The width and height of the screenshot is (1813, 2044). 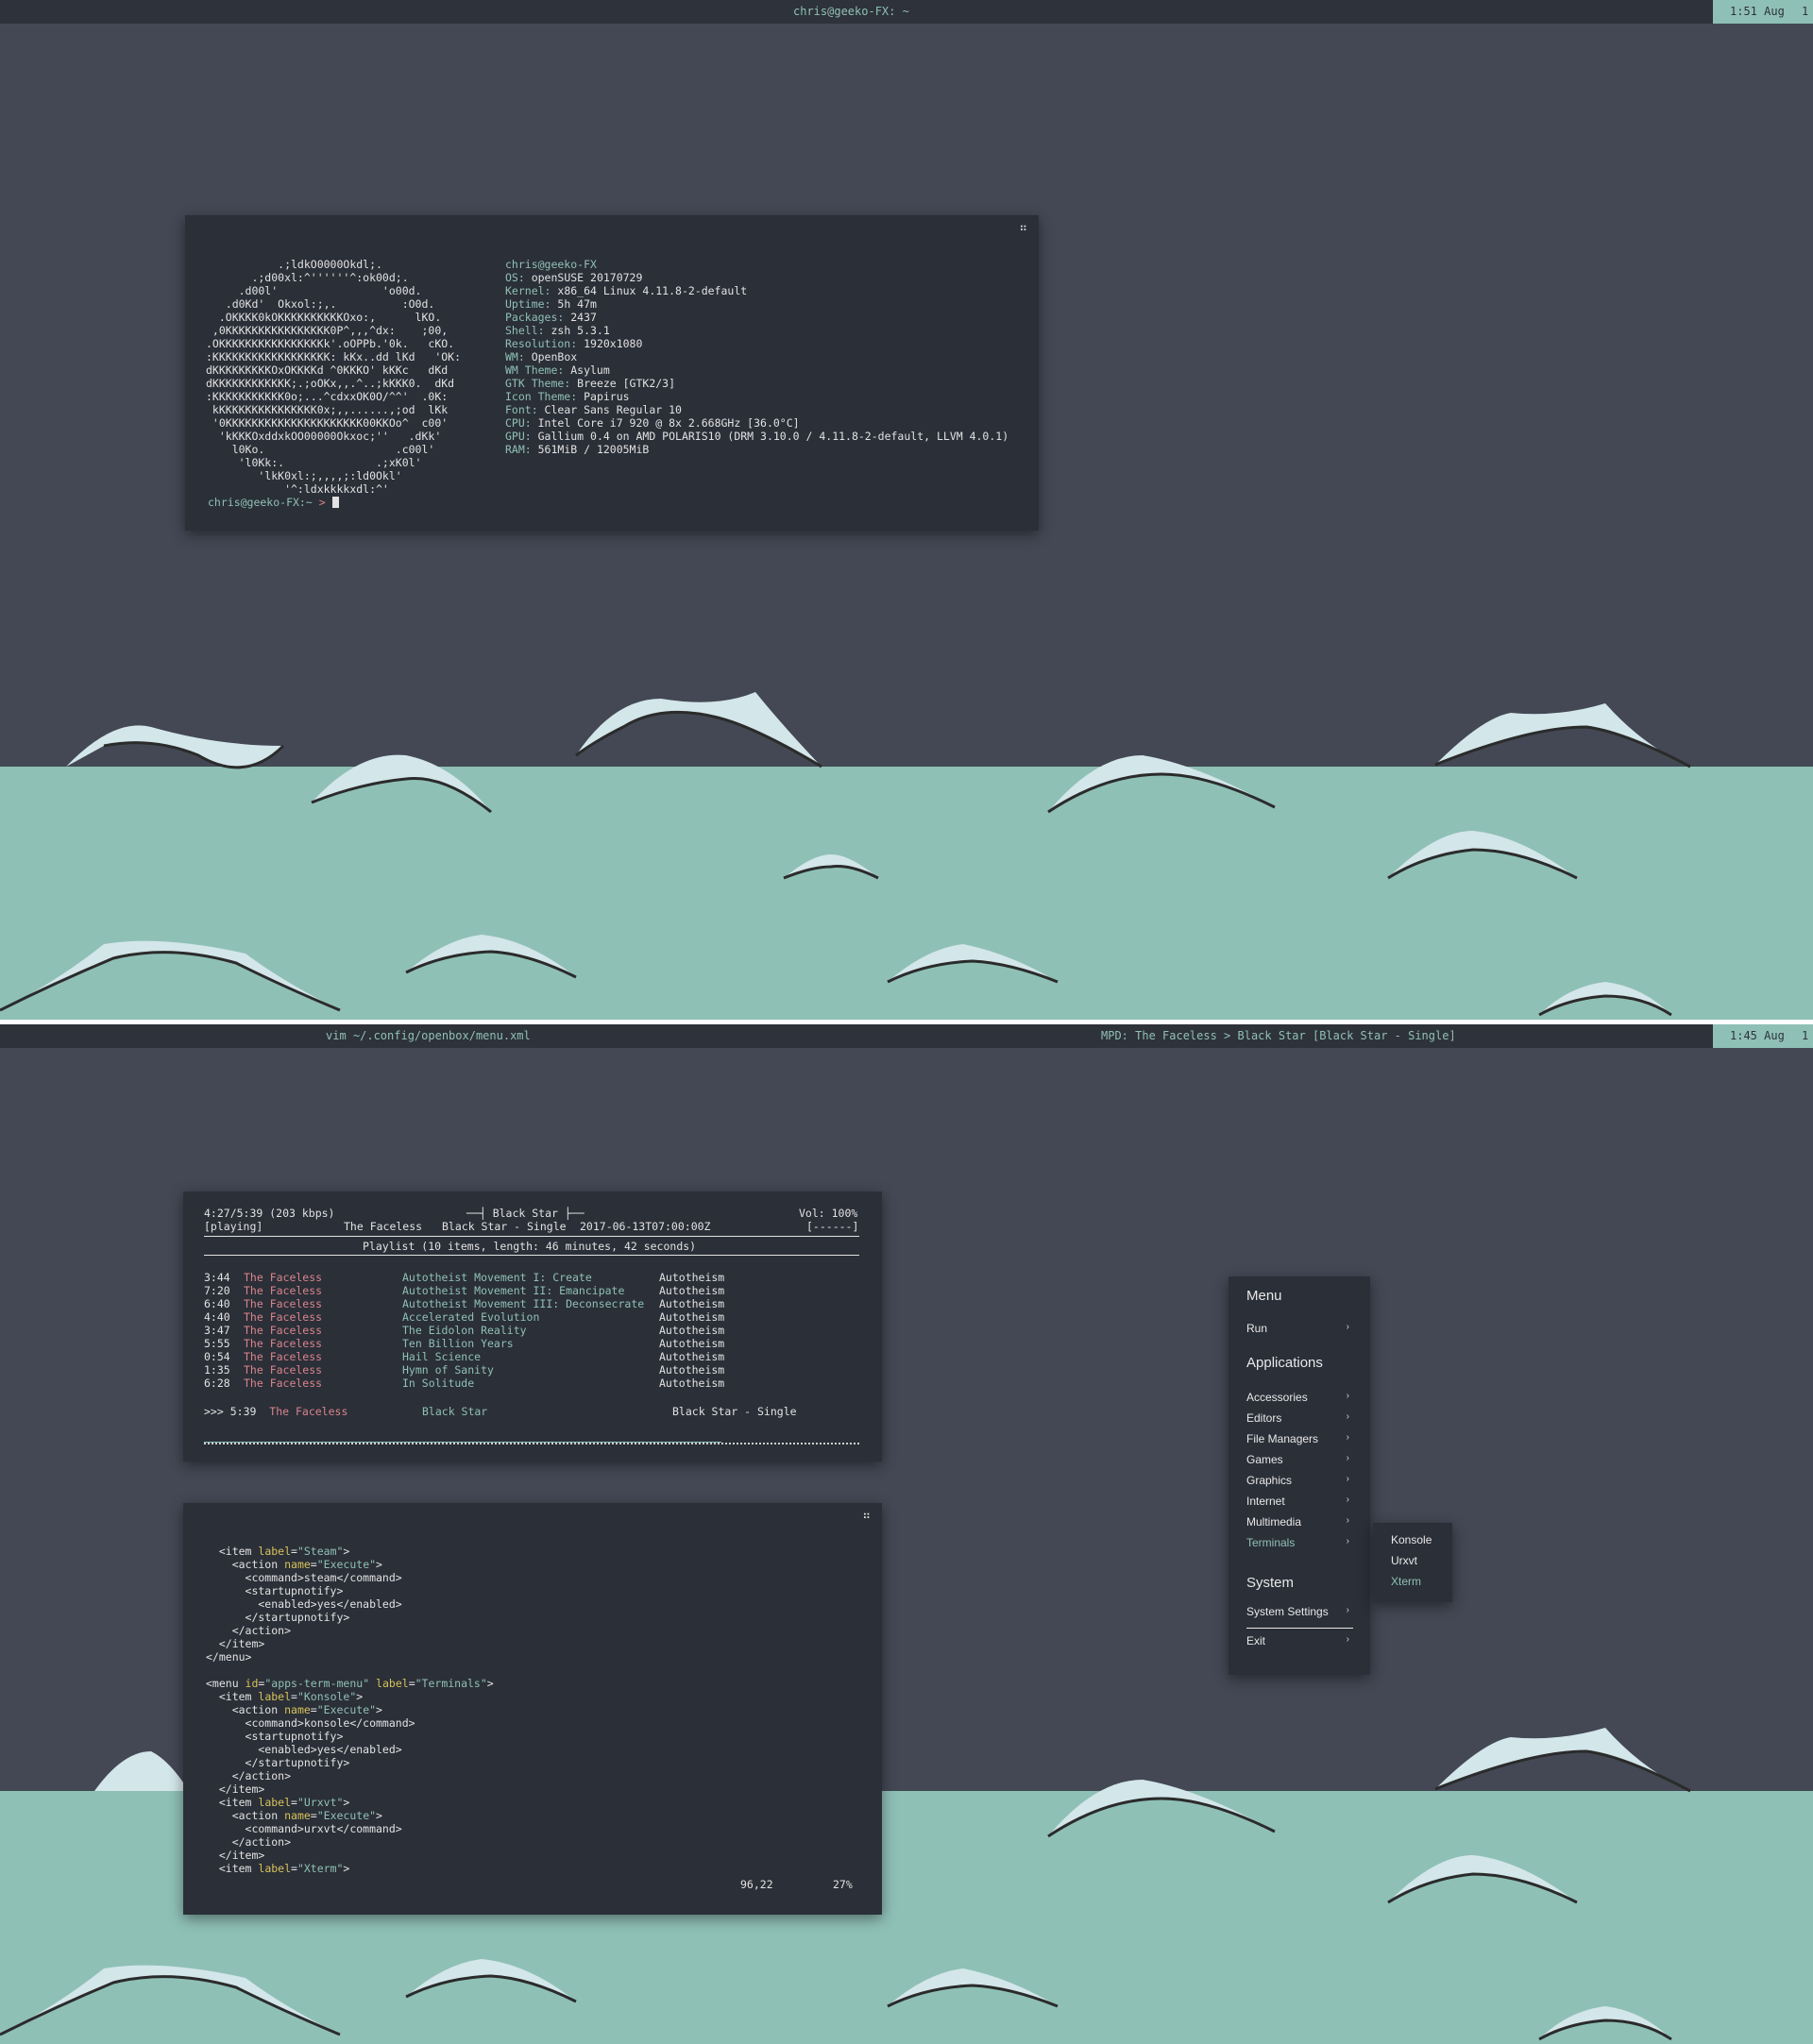 I want to click on elapsed-time: 4:27/5:39 (203 kbps), so click(x=269, y=1214).